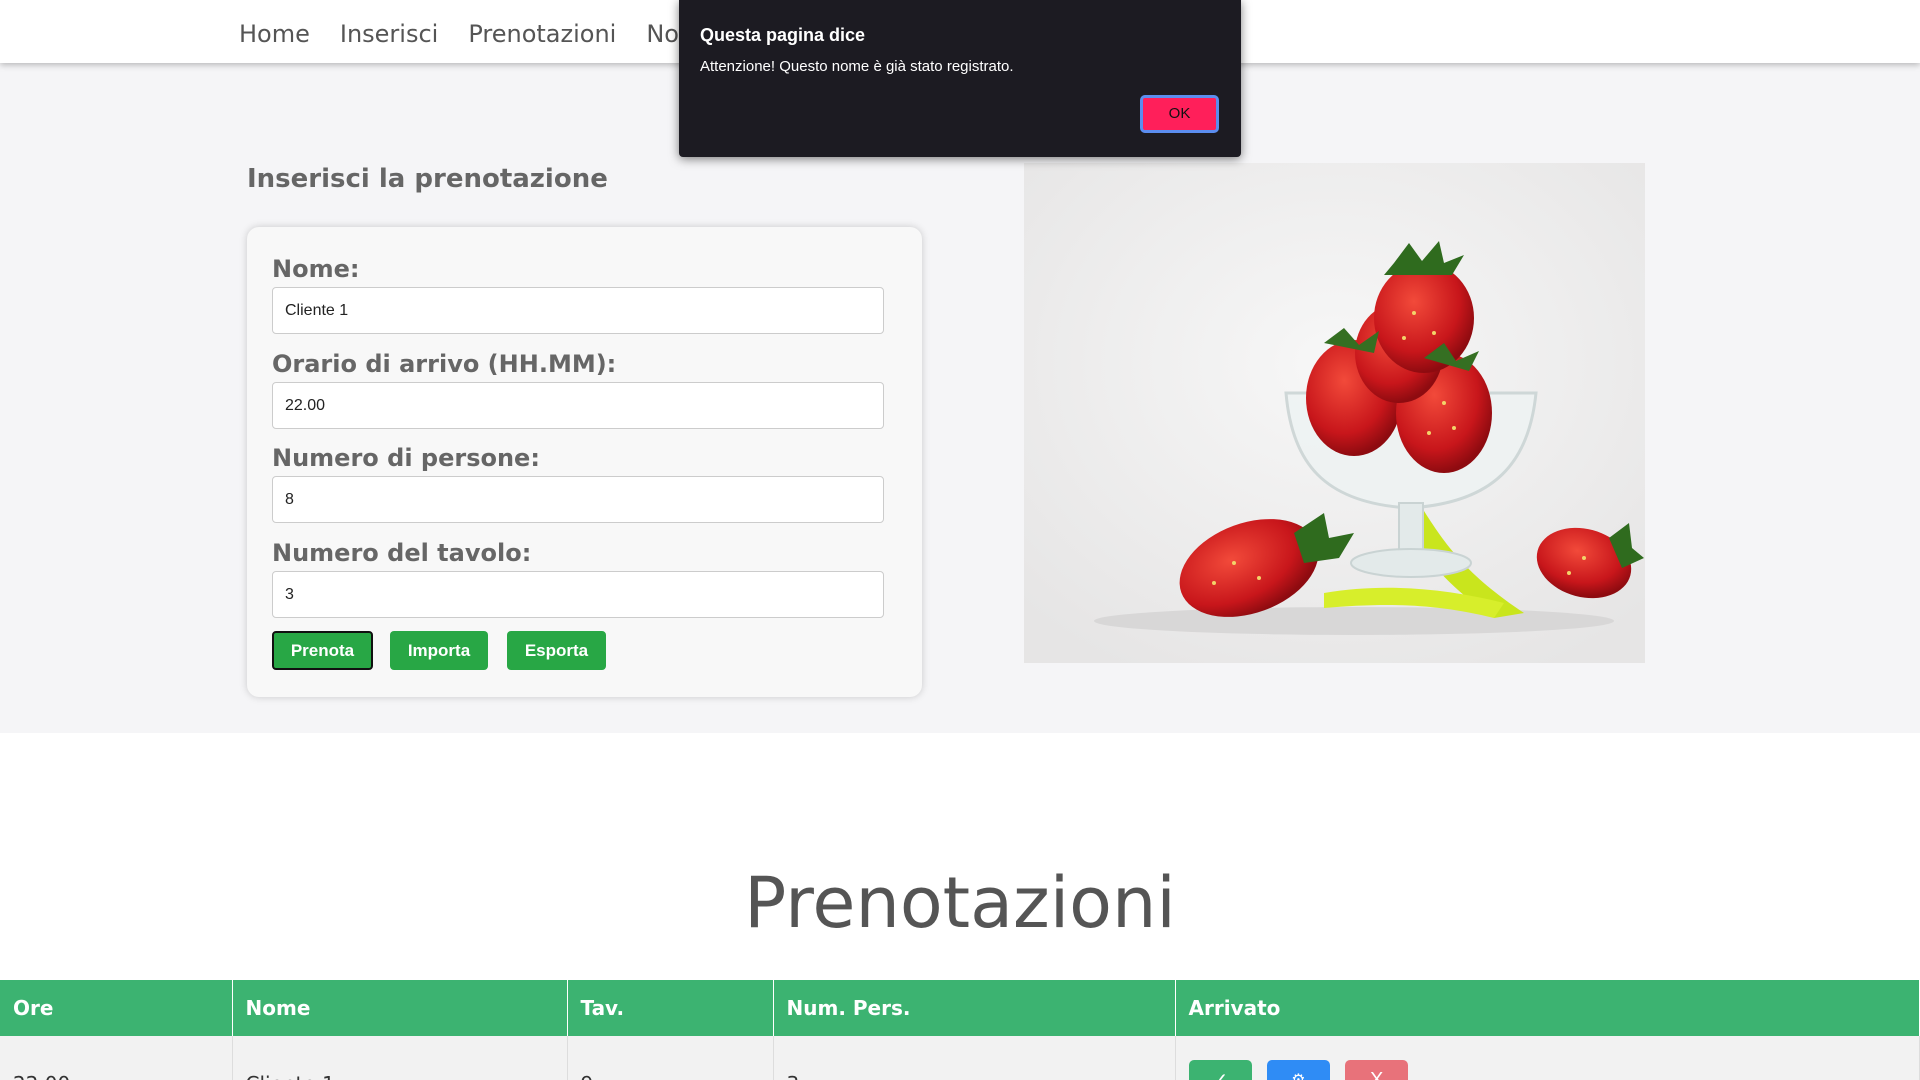 This screenshot has height=1080, width=1920. I want to click on col-num-pers: Num. Pers., so click(974, 1008).